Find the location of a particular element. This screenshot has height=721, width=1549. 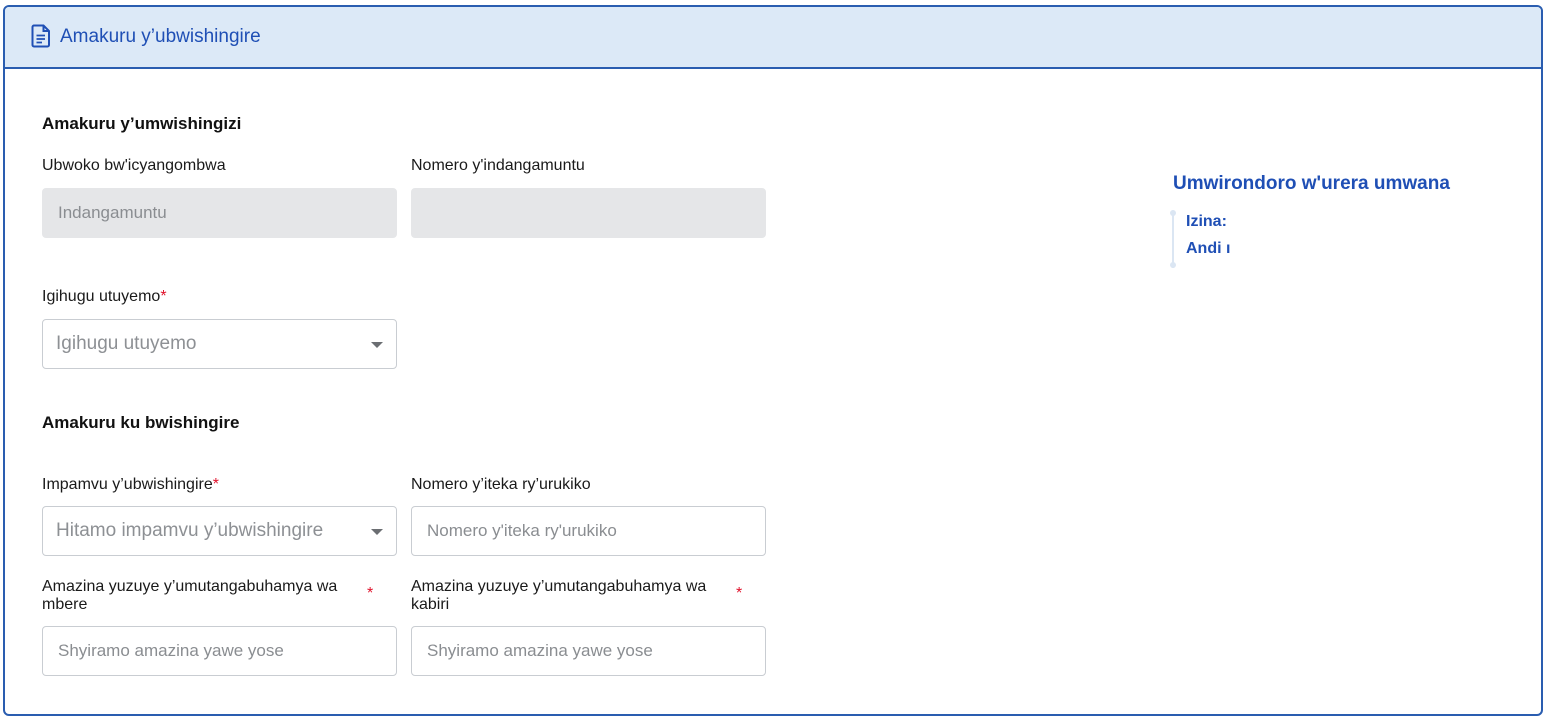

id-type-label: Ubwoko bw'icyangombwa is located at coordinates (134, 165).